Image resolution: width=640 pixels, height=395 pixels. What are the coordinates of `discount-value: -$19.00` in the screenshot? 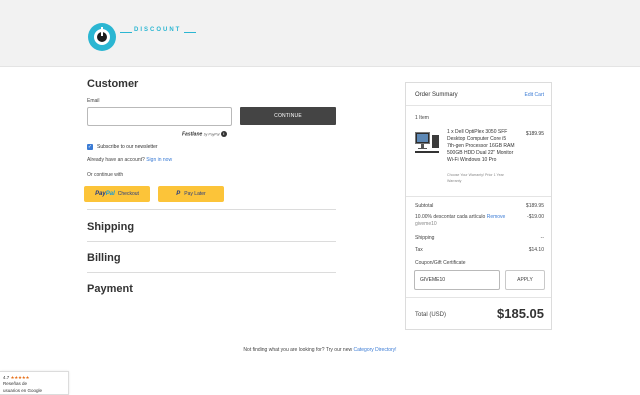 It's located at (535, 217).